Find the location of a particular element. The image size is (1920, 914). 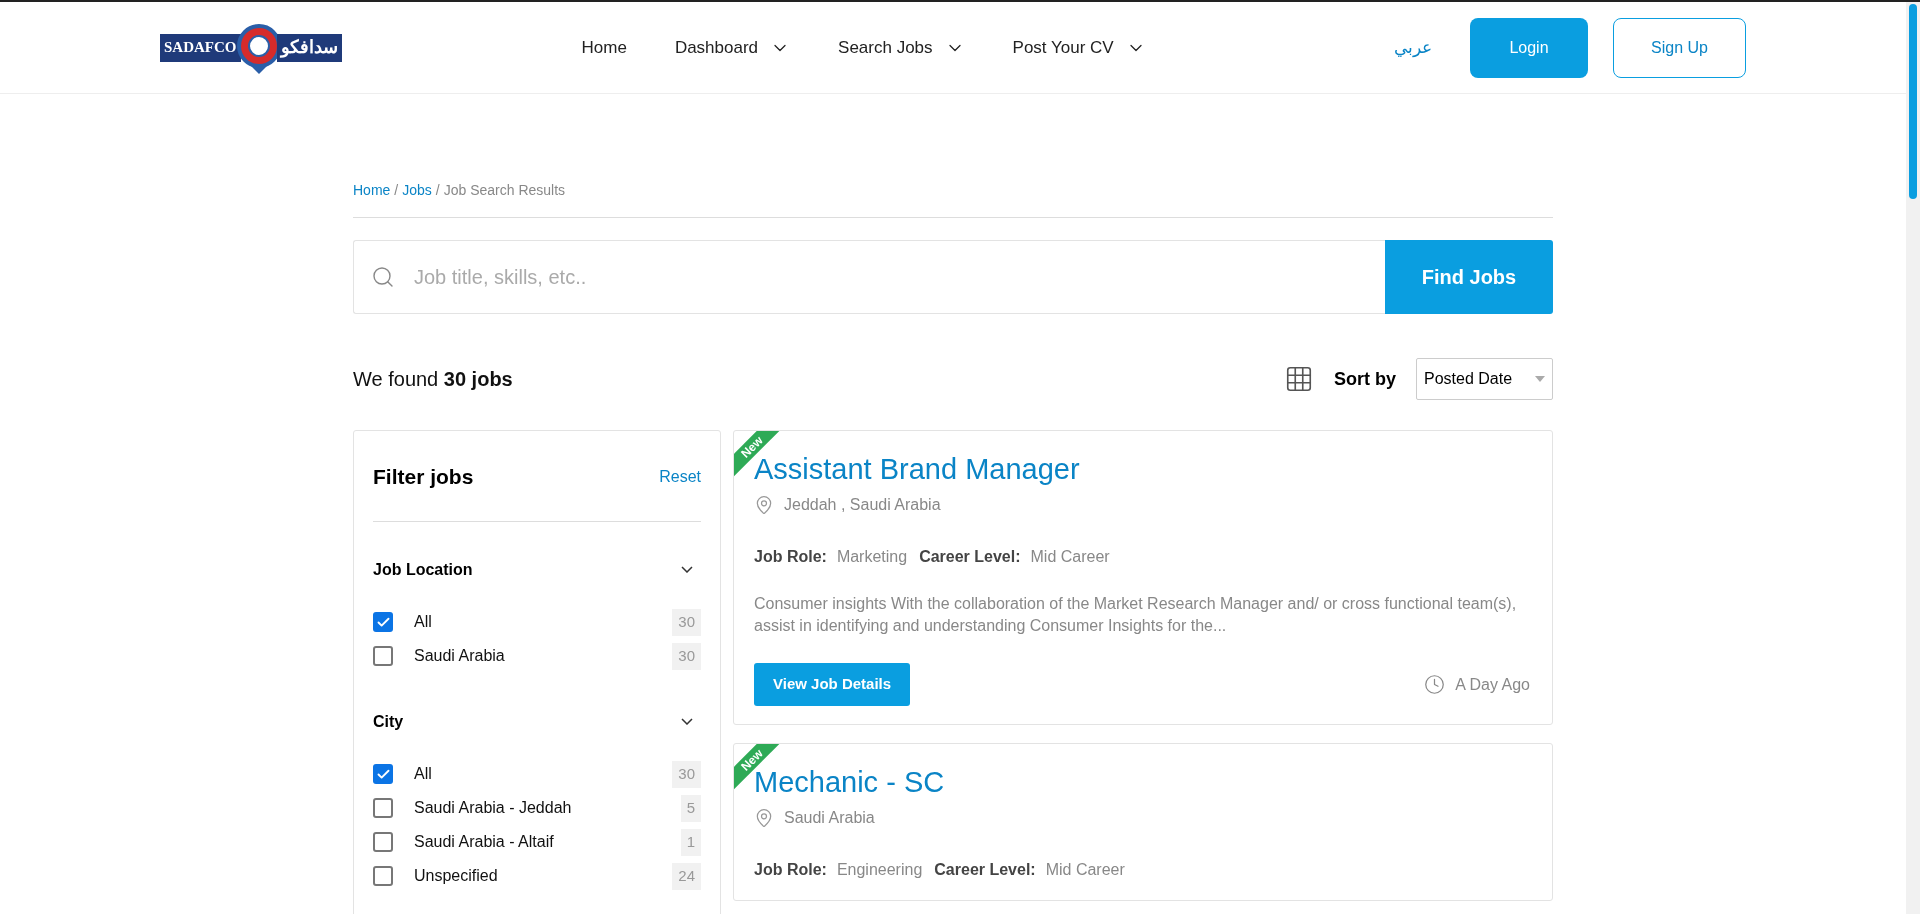

filter-option-label: Saudi Arabia is located at coordinates (459, 656).